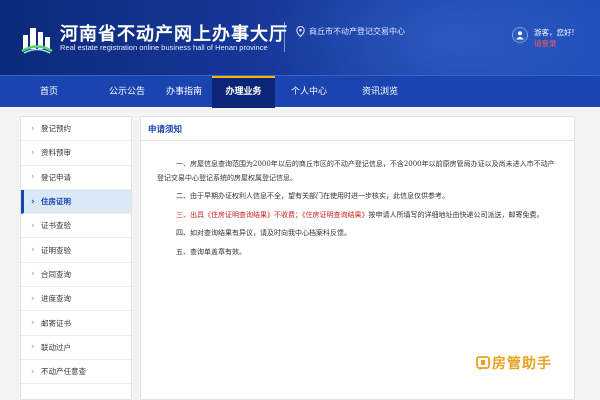 The height and width of the screenshot is (400, 600). Describe the element at coordinates (300, 31) in the screenshot. I see `map-pin-icon` at that location.